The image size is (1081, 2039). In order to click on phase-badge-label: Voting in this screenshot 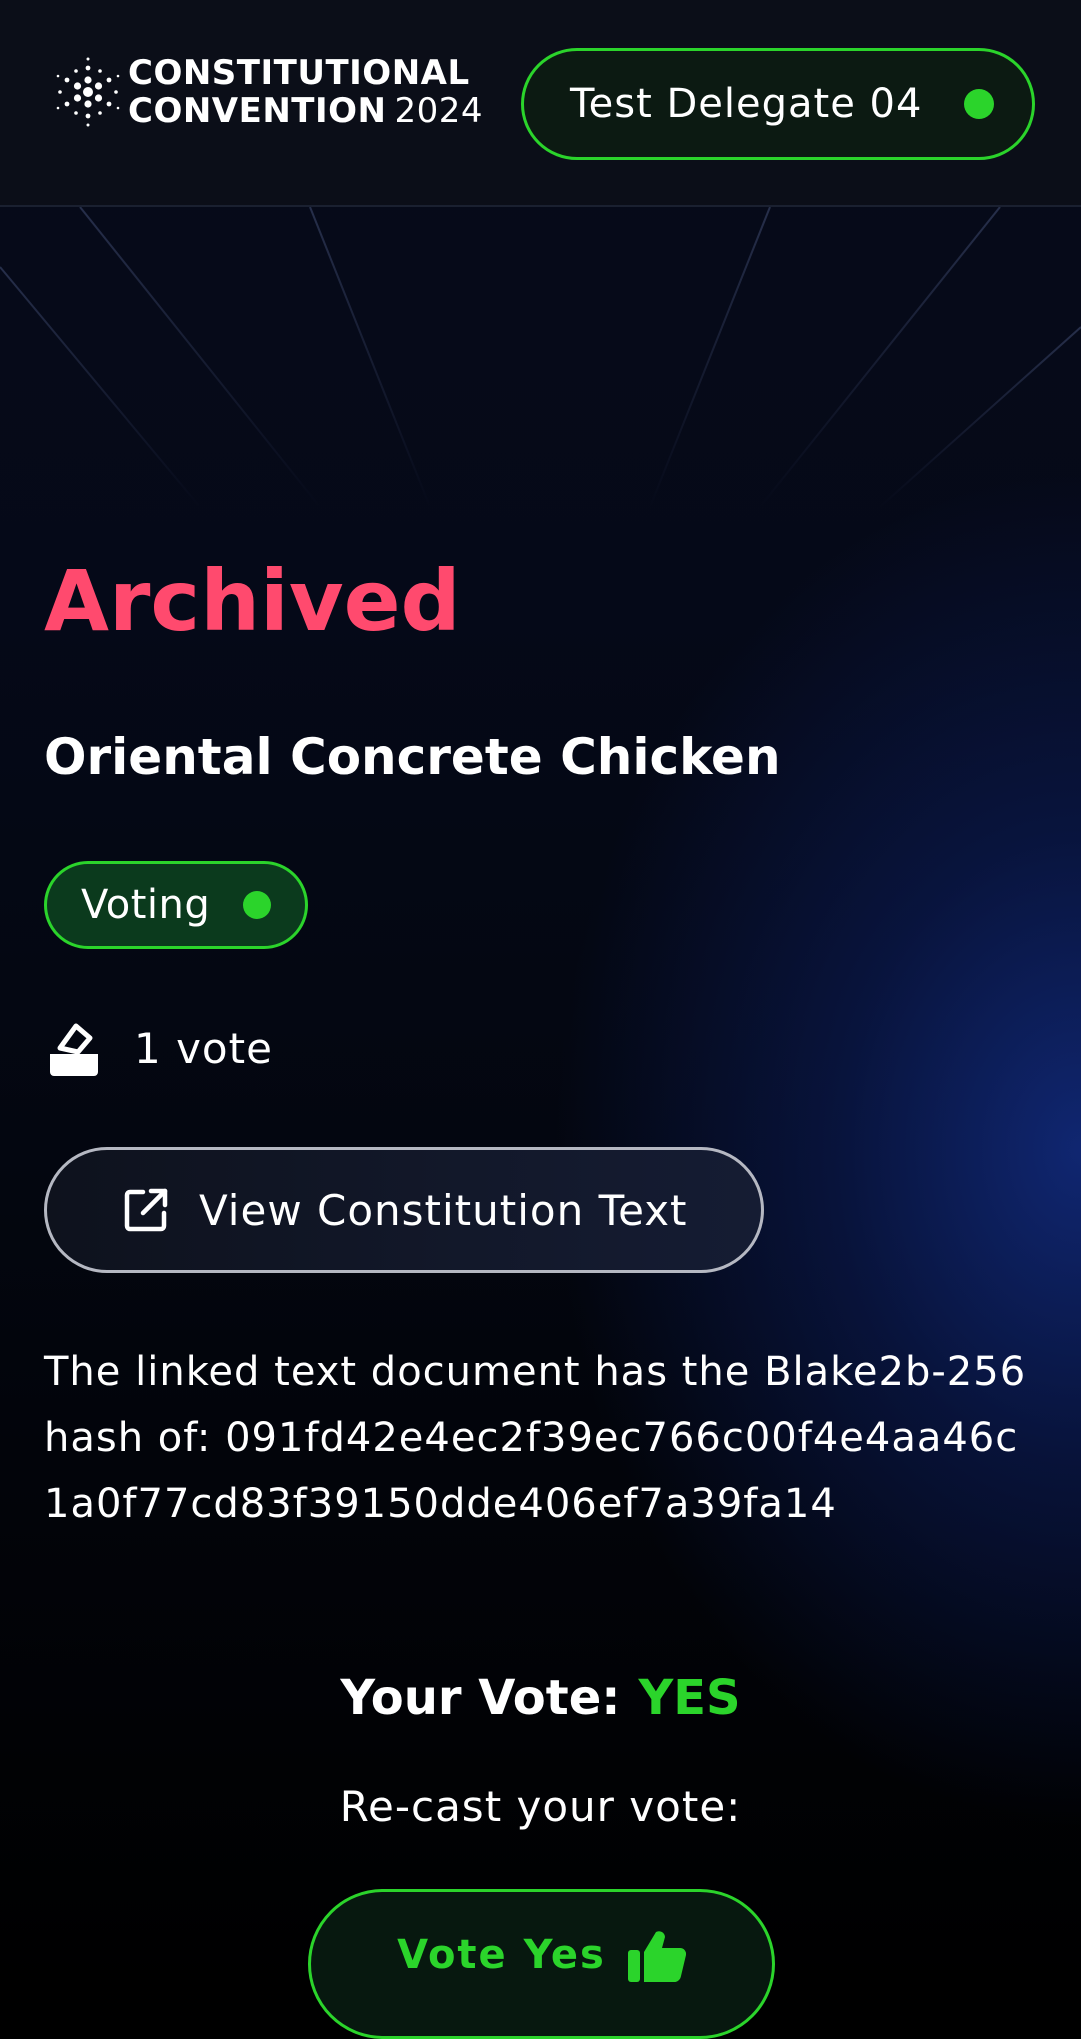, I will do `click(146, 905)`.